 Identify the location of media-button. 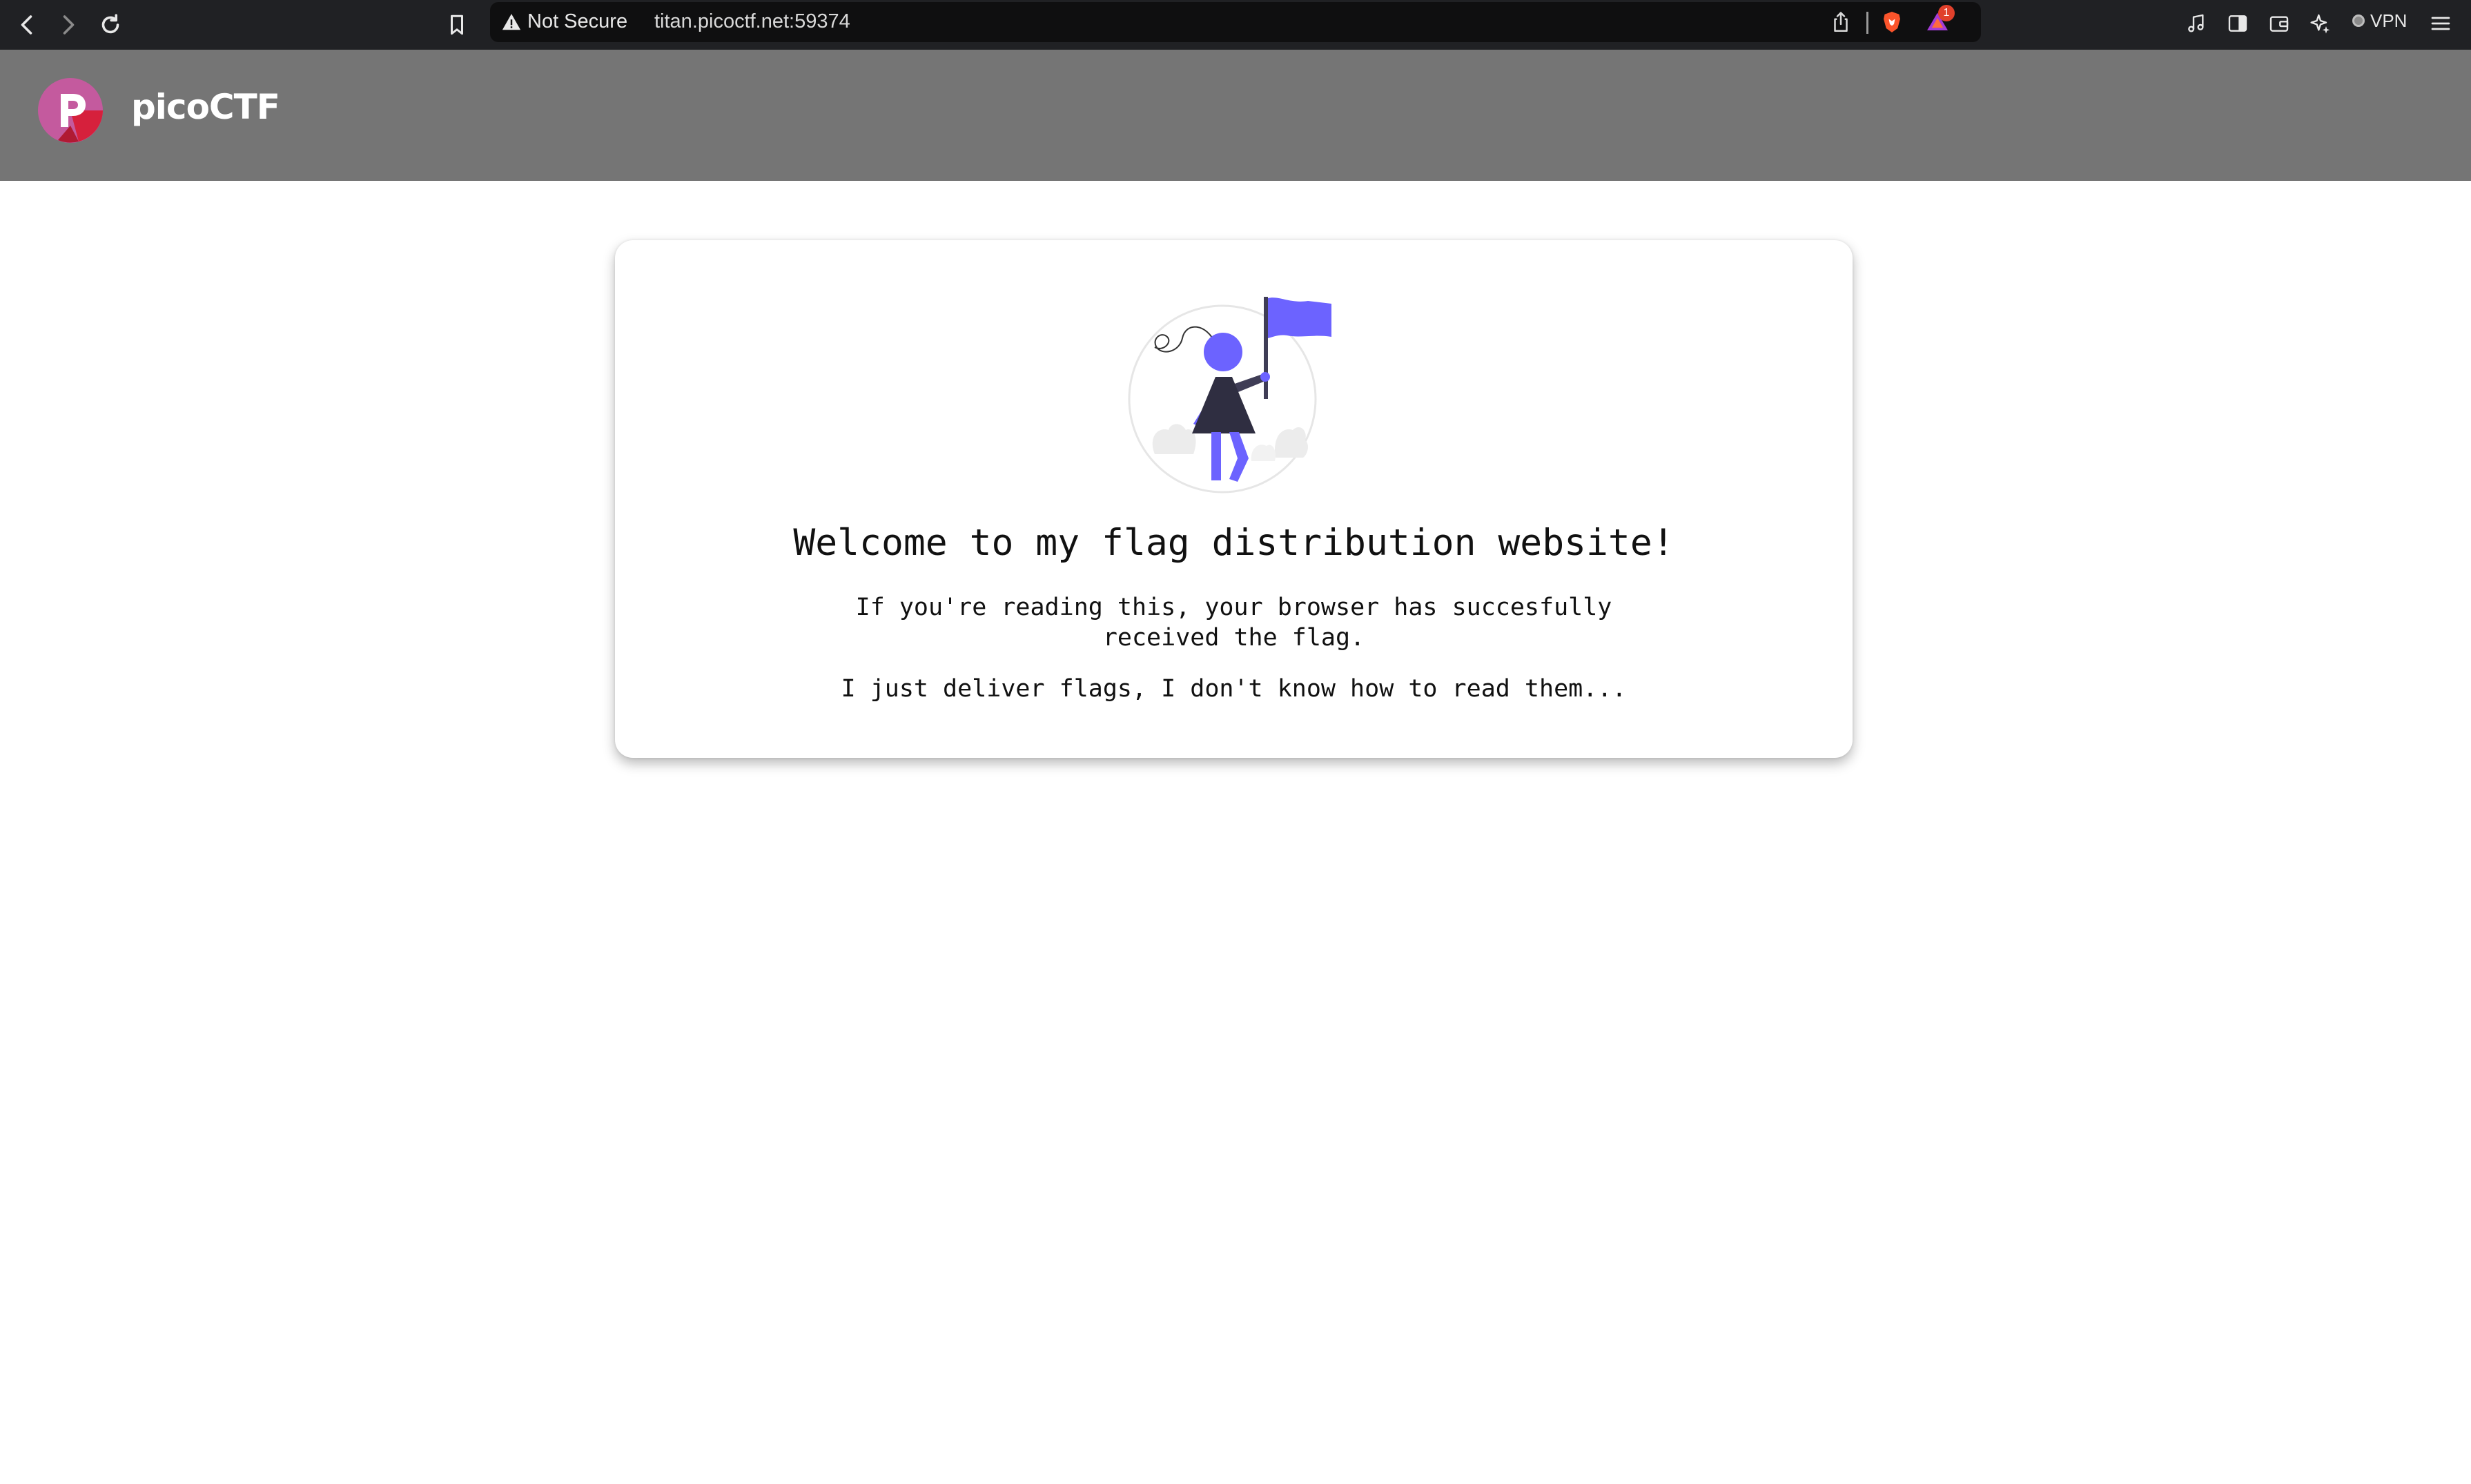
(2196, 23).